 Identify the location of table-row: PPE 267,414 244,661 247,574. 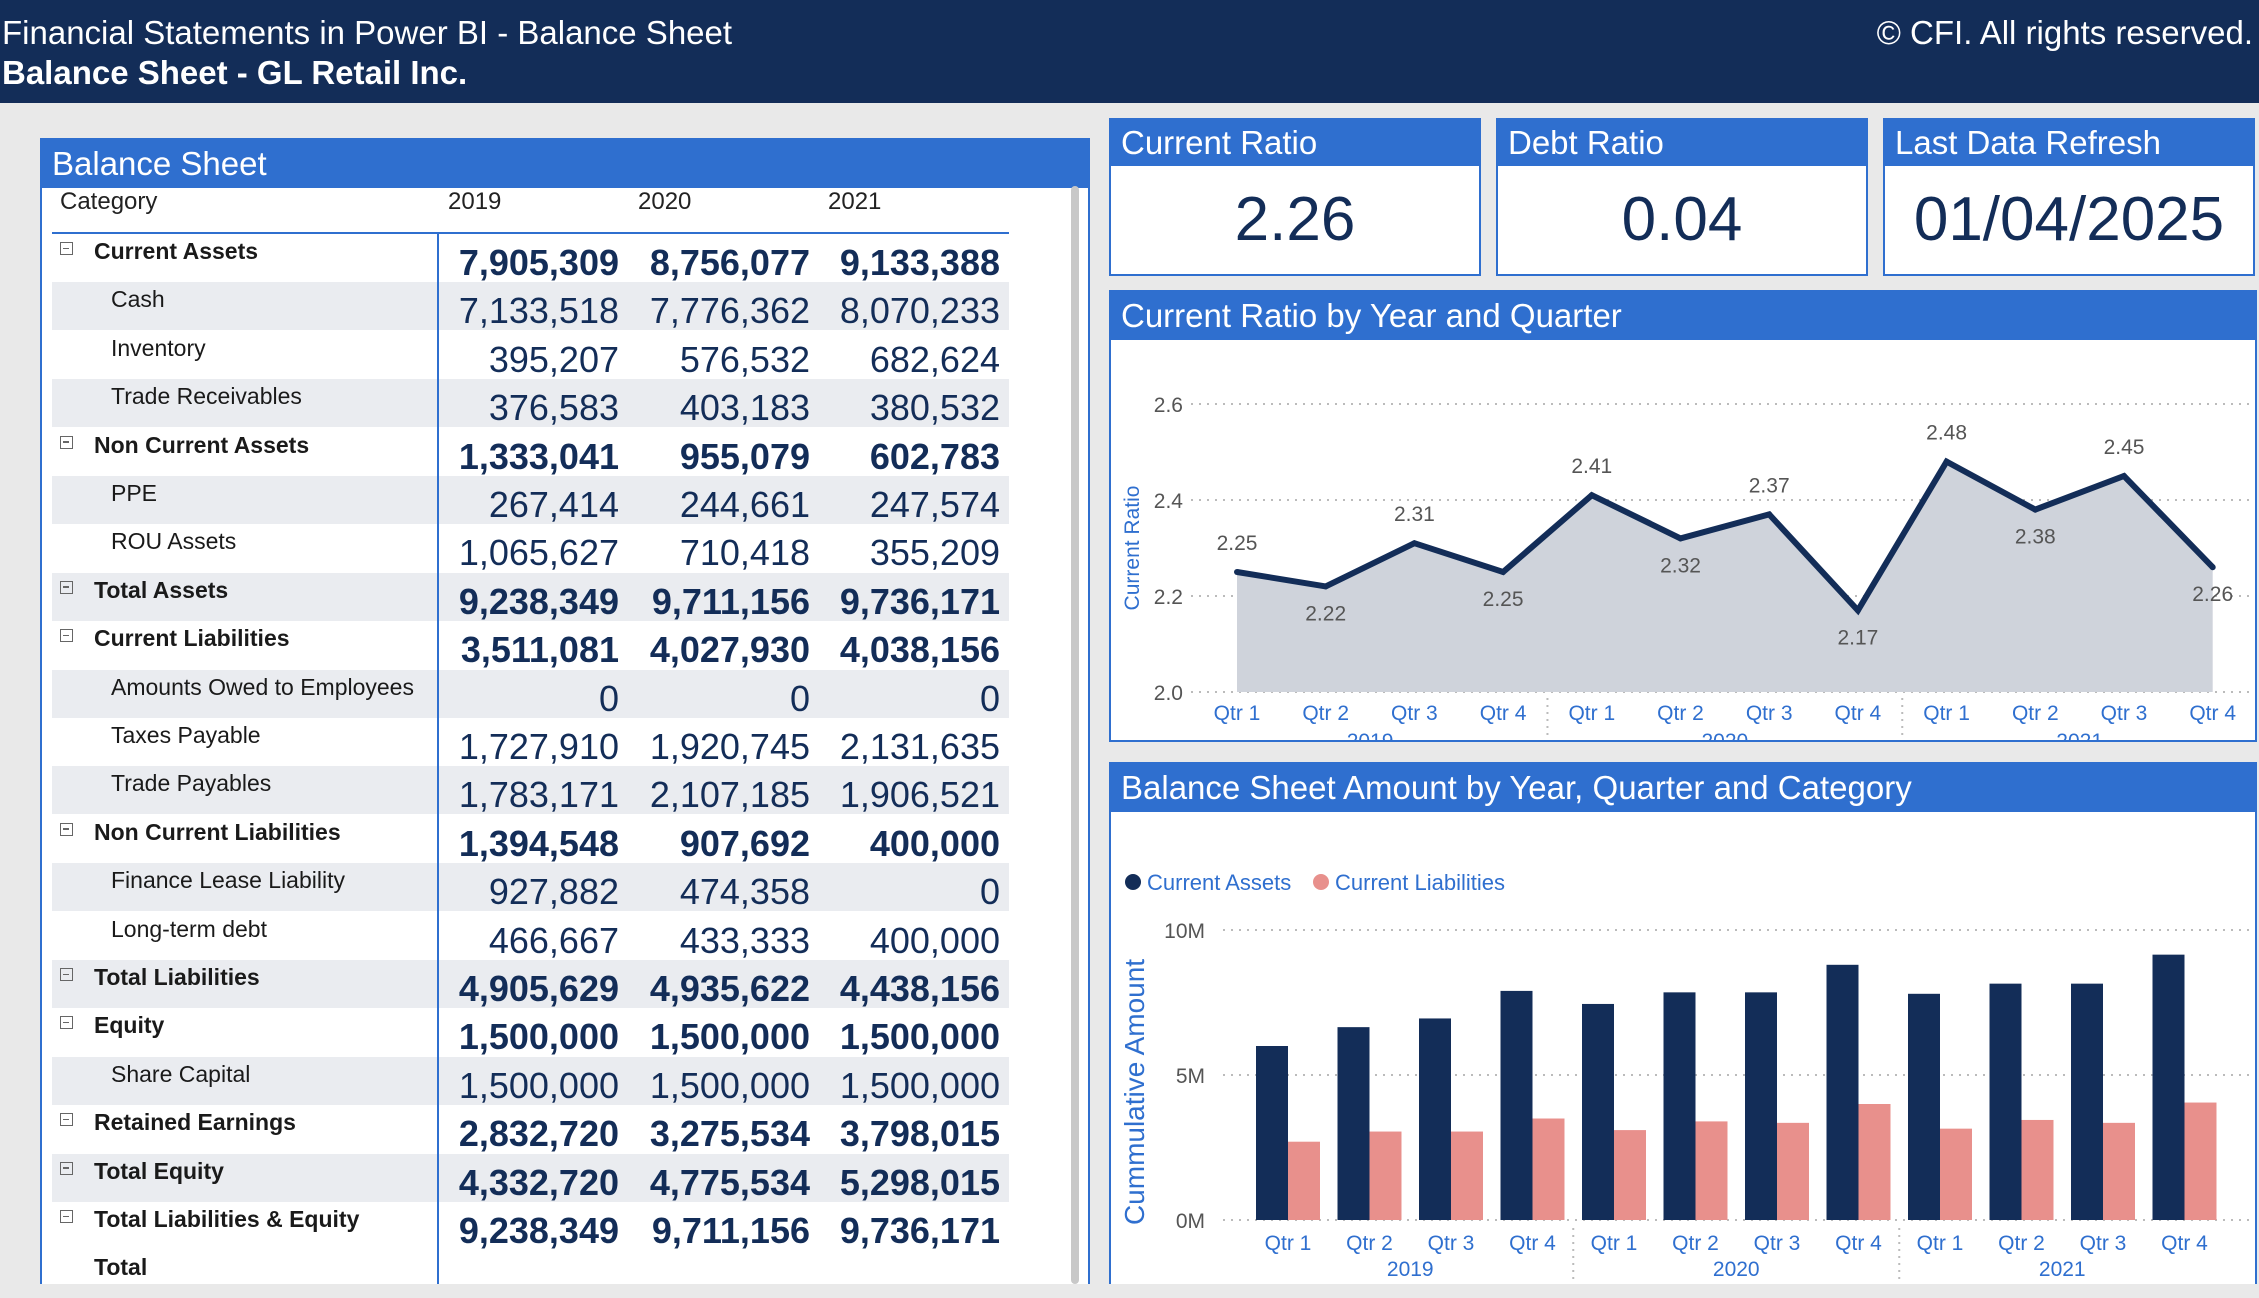
(530, 500).